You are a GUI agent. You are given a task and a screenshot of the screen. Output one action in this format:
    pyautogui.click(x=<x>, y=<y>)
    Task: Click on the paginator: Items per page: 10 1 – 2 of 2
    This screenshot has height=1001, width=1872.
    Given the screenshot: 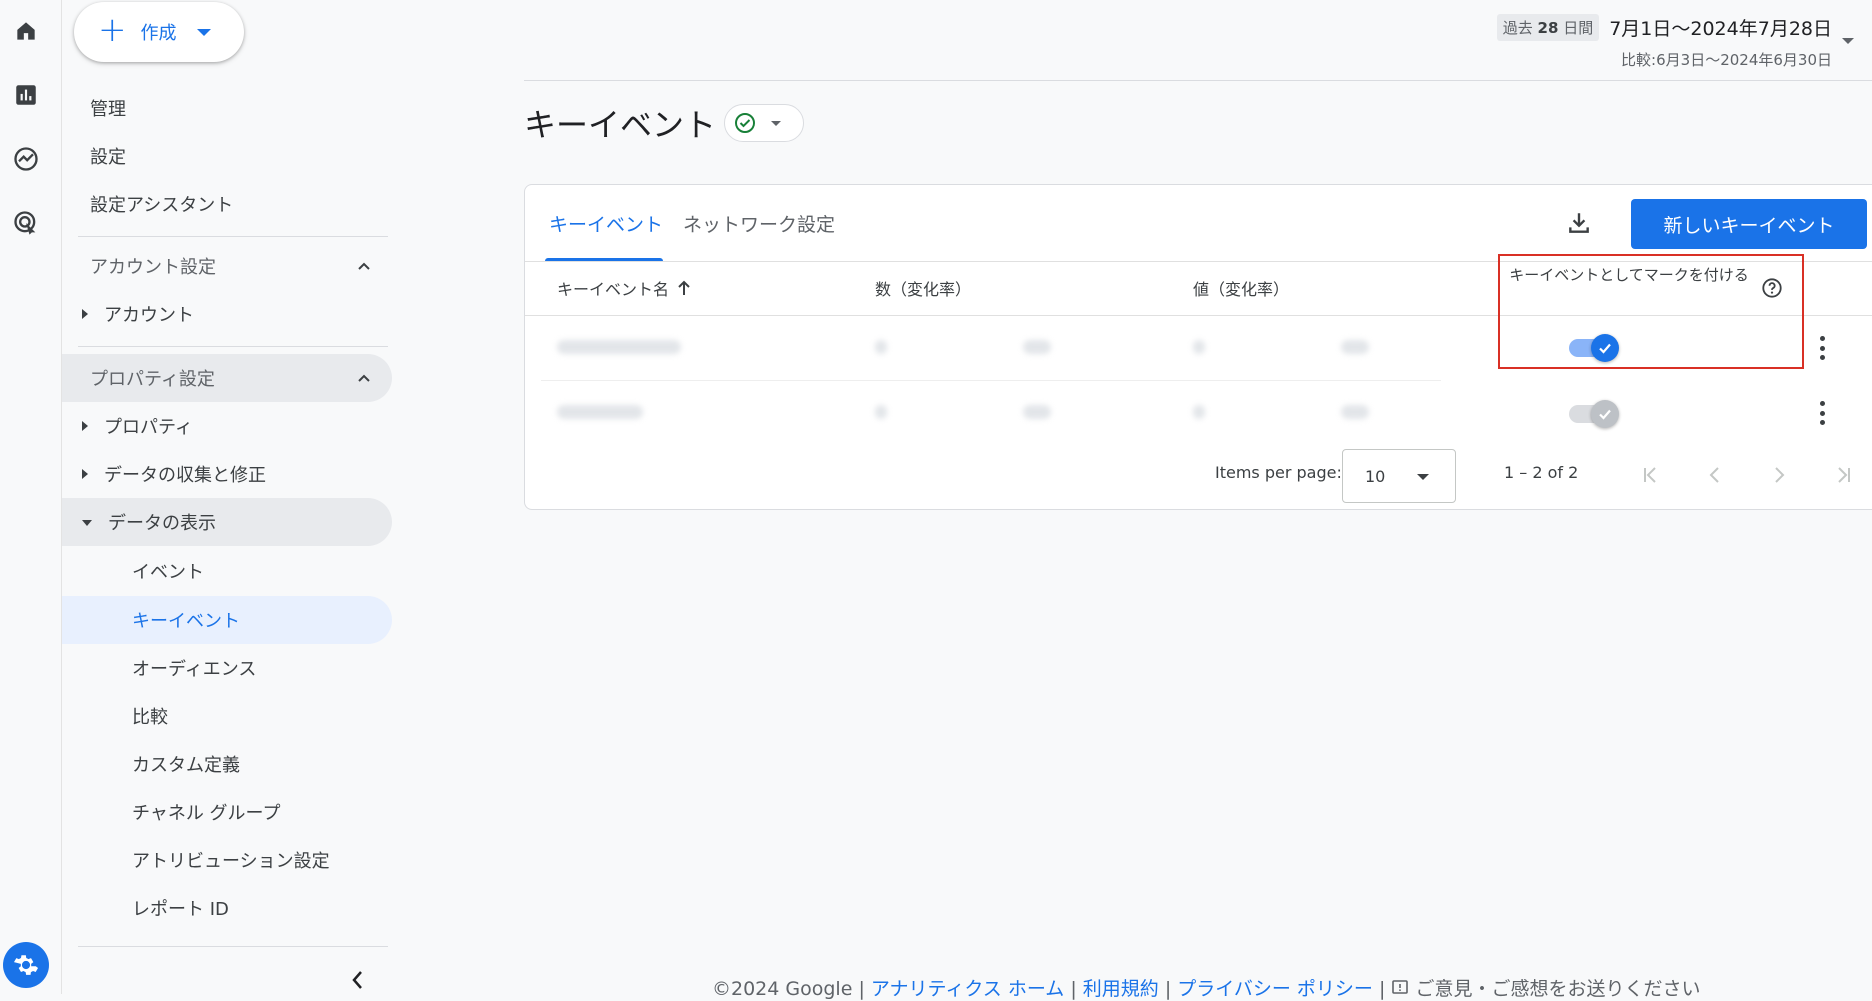 What is the action you would take?
    pyautogui.click(x=1198, y=477)
    